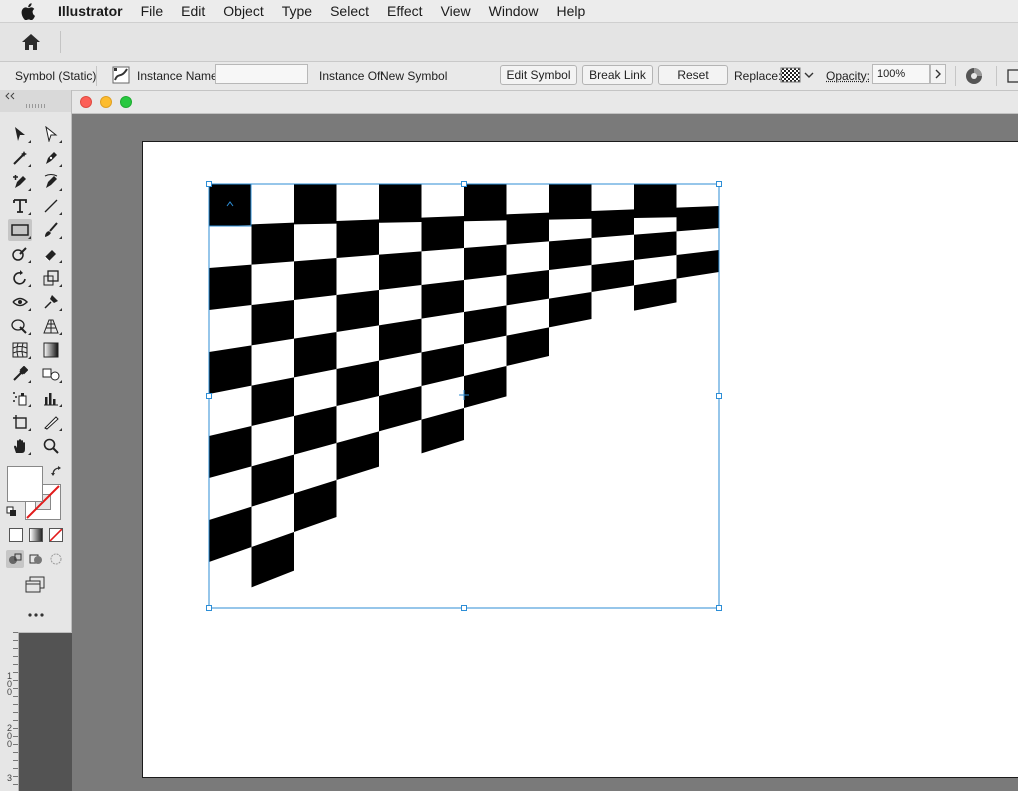  What do you see at coordinates (538, 75) in the screenshot?
I see `edit-symbol-button: Edit Symbol` at bounding box center [538, 75].